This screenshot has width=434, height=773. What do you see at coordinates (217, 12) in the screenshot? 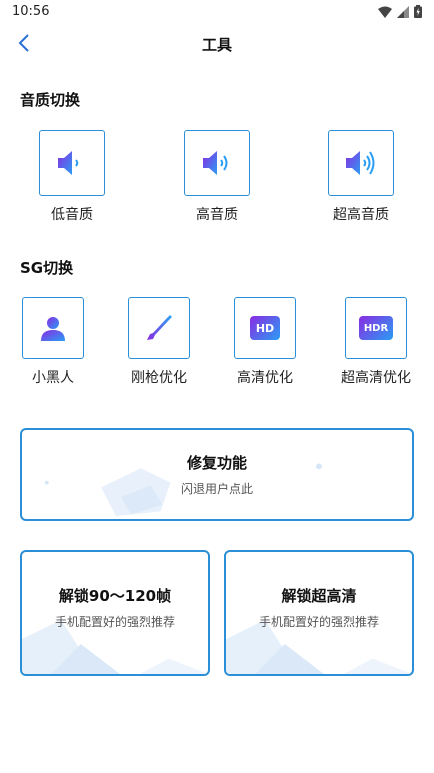
I see `status-bar: 10:56` at bounding box center [217, 12].